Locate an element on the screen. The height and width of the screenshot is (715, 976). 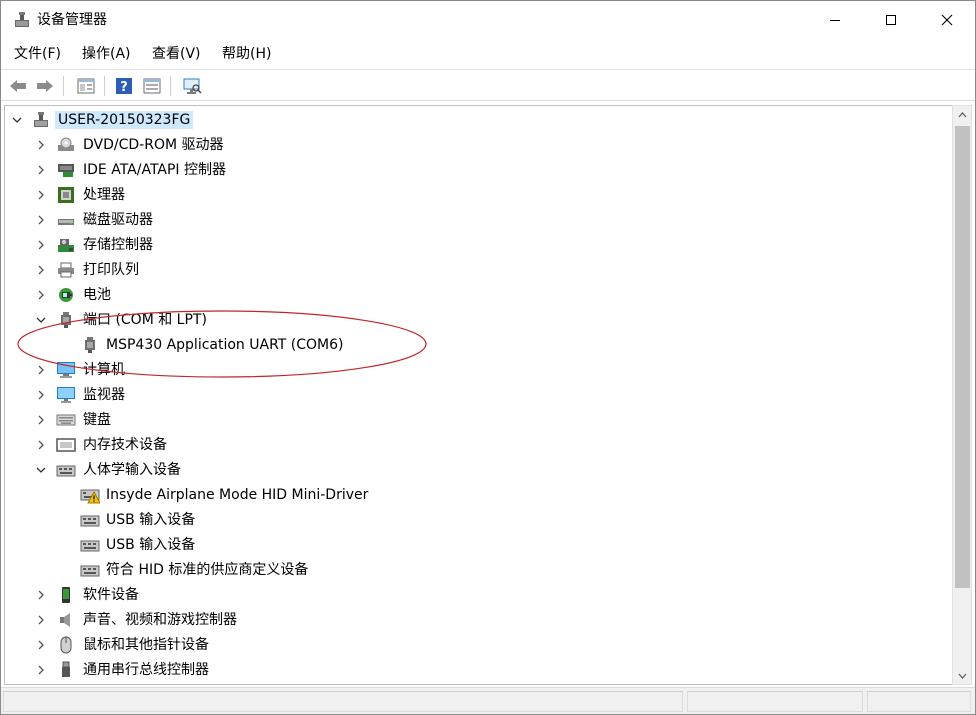
usb-icon is located at coordinates (66, 670).